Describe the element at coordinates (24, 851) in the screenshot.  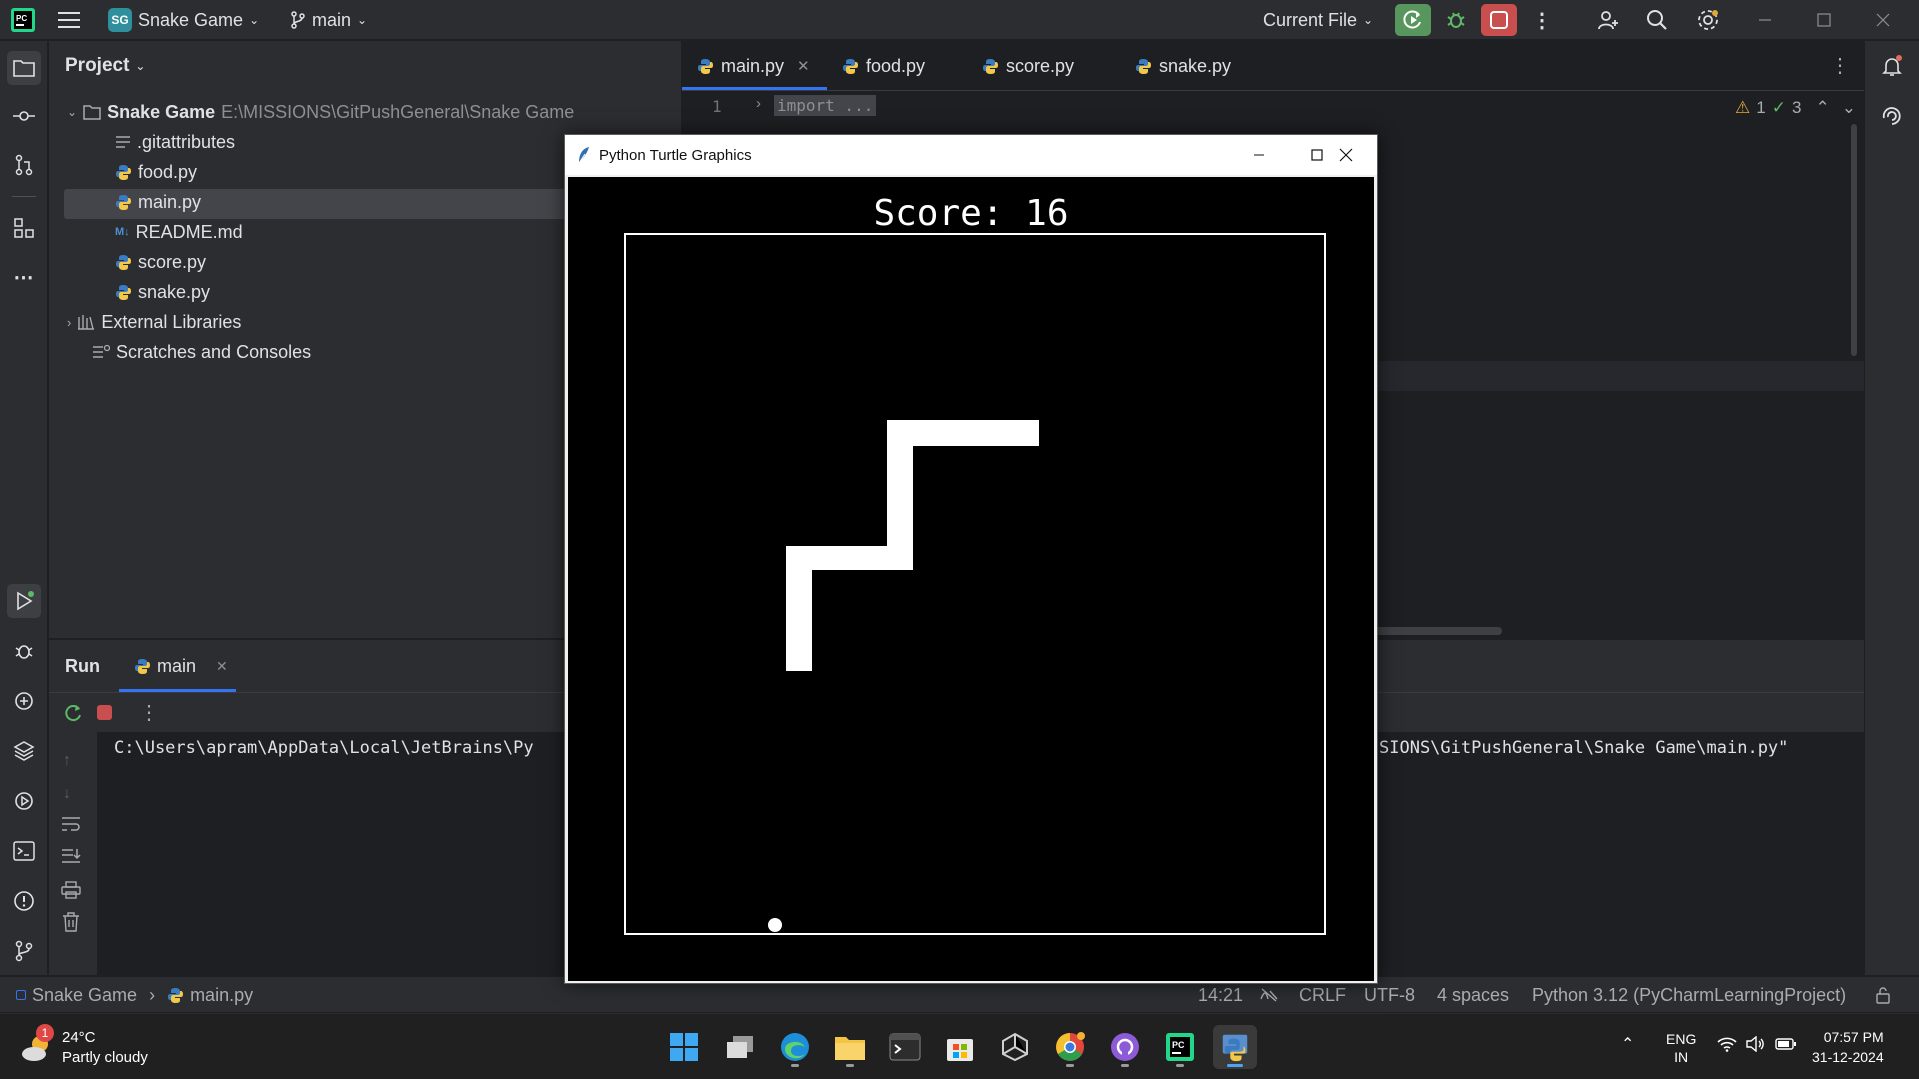
I see `terminal-tool-button` at that location.